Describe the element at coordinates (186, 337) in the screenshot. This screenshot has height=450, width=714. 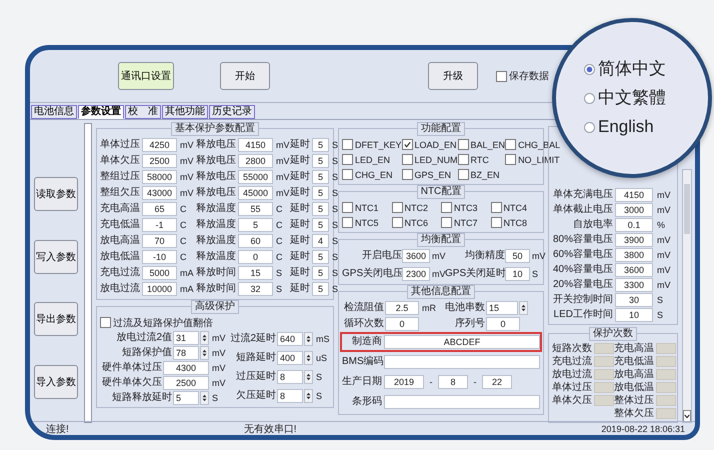
I see `value-field: 31` at that location.